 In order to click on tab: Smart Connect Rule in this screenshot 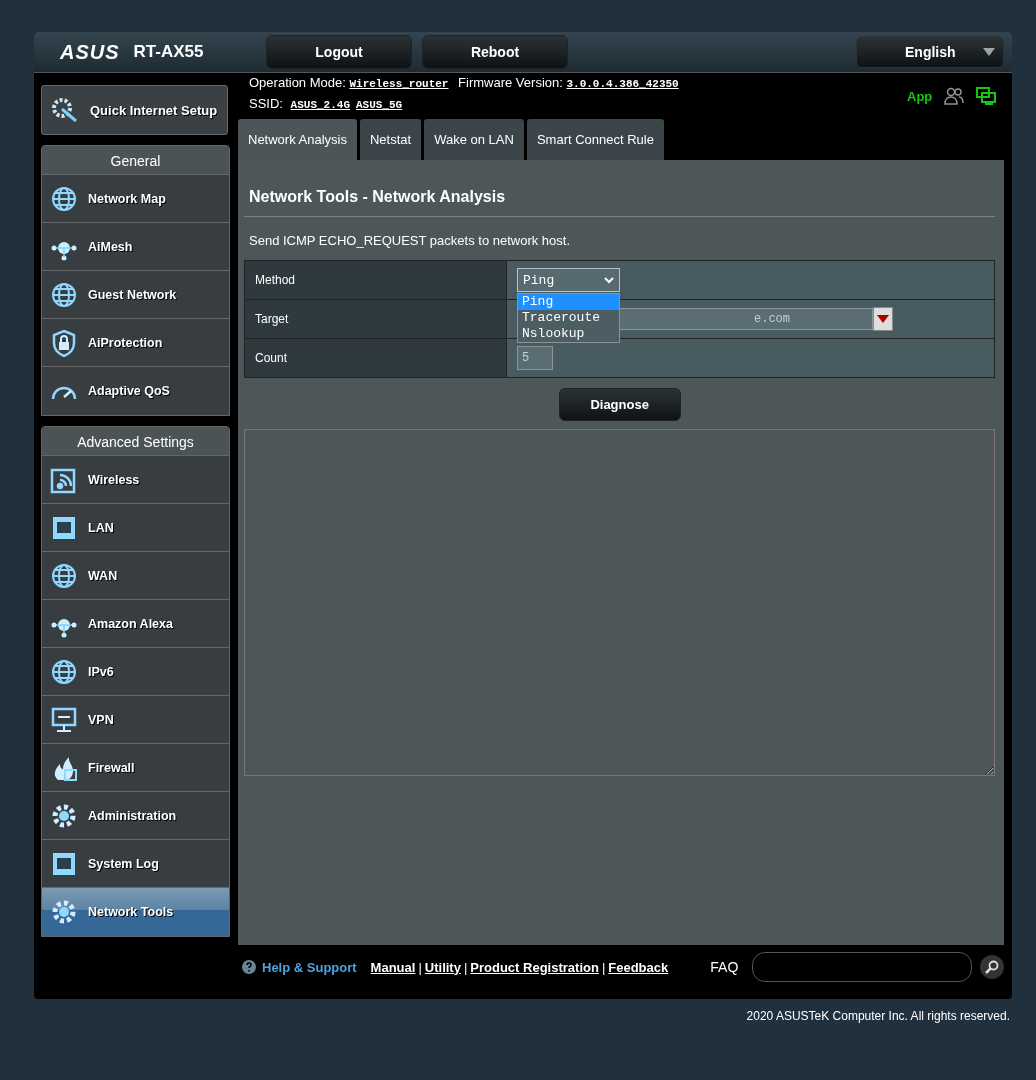, I will do `click(595, 139)`.